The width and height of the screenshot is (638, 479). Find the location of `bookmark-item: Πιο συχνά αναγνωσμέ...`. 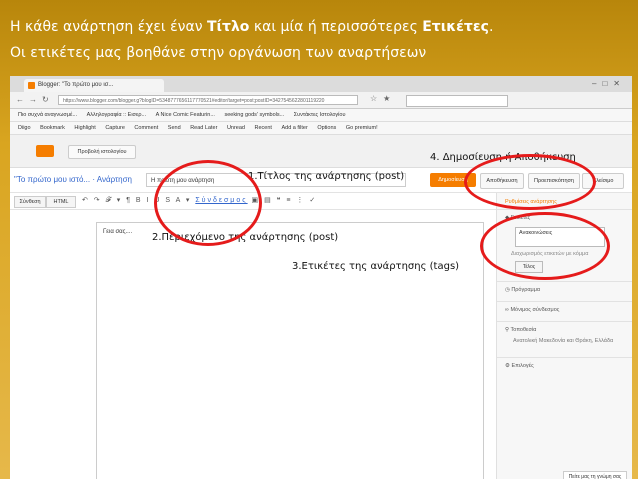

bookmark-item: Πιο συχνά αναγνωσμέ... is located at coordinates (47, 115).